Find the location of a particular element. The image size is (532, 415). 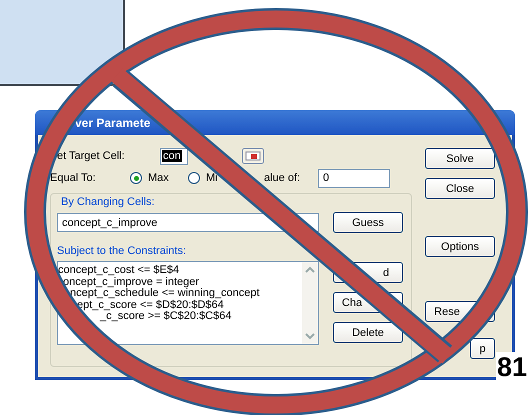

page-number: 81 is located at coordinates (512, 367).